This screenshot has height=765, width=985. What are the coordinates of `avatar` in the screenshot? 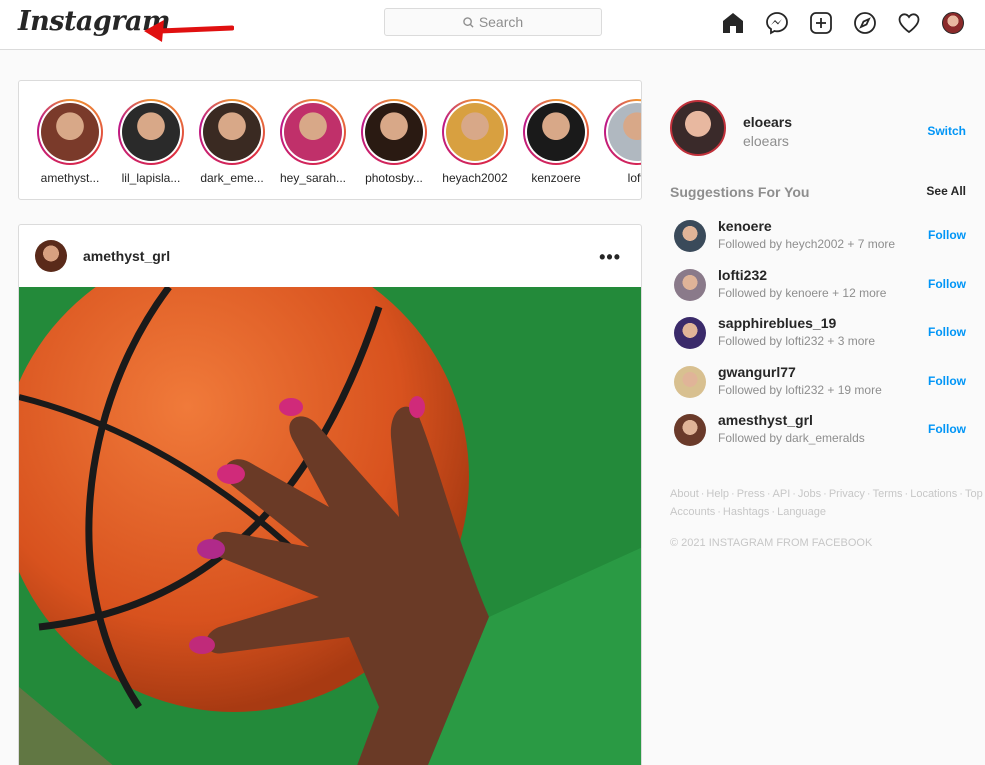 It's located at (953, 23).